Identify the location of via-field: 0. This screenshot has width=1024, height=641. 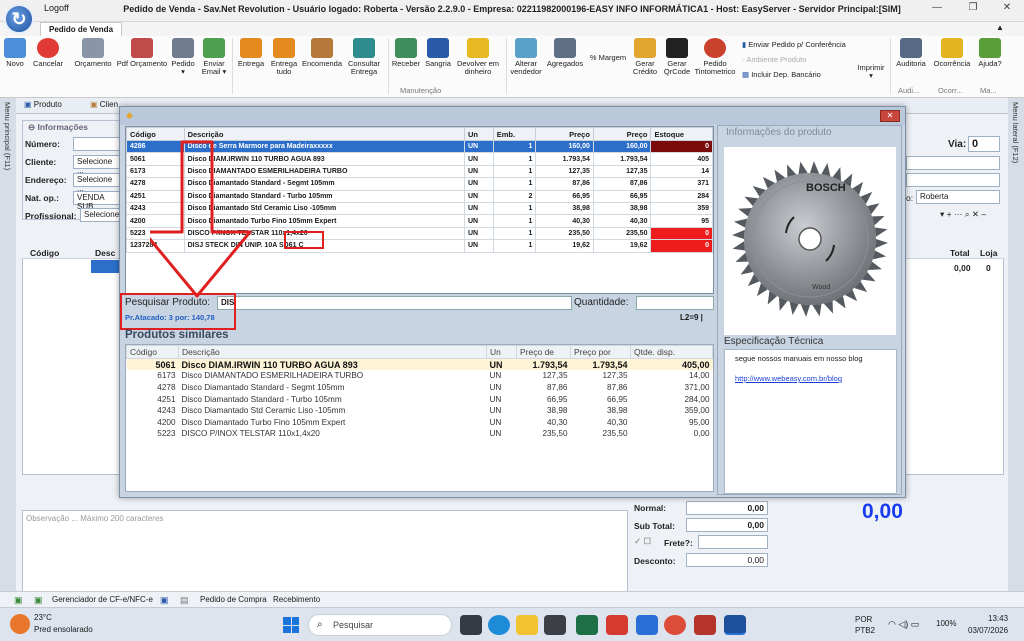
(984, 144).